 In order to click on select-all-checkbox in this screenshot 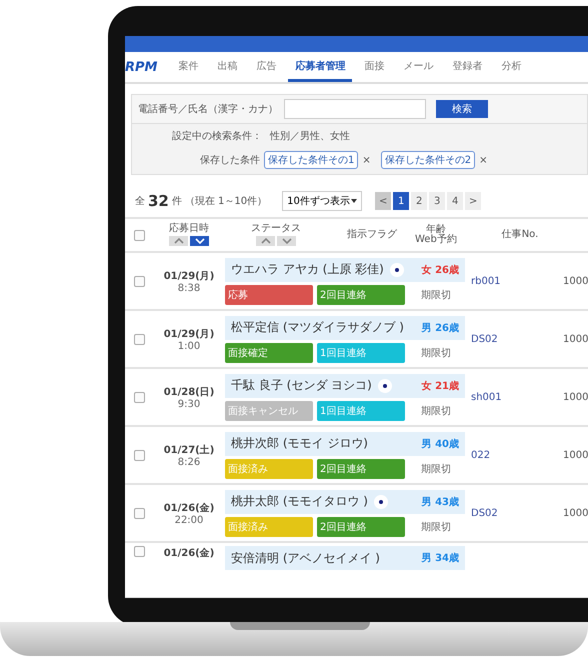, I will do `click(139, 235)`.